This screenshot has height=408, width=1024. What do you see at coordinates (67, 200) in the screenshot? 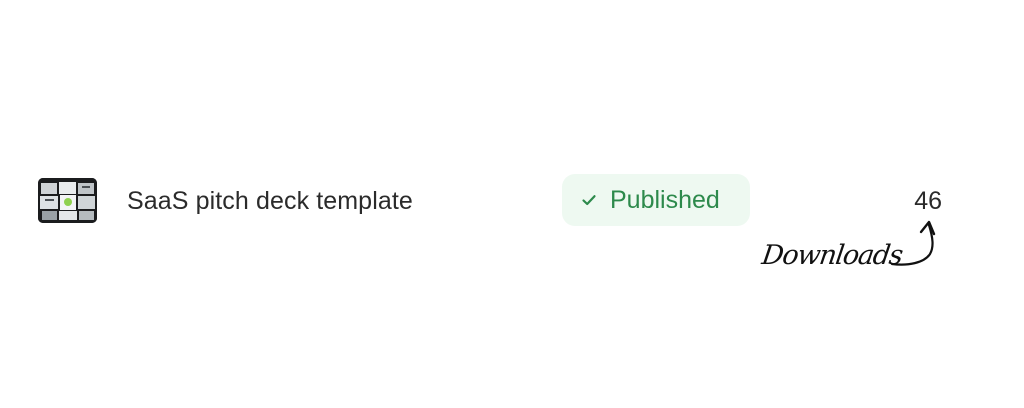
I see `template-thumbnail` at bounding box center [67, 200].